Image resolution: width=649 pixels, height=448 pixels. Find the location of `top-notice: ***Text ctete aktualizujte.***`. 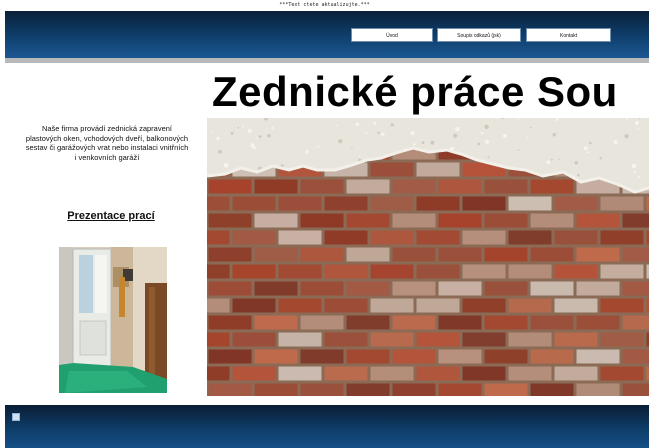

top-notice: ***Text ctete aktualizujte.*** is located at coordinates (324, 5).